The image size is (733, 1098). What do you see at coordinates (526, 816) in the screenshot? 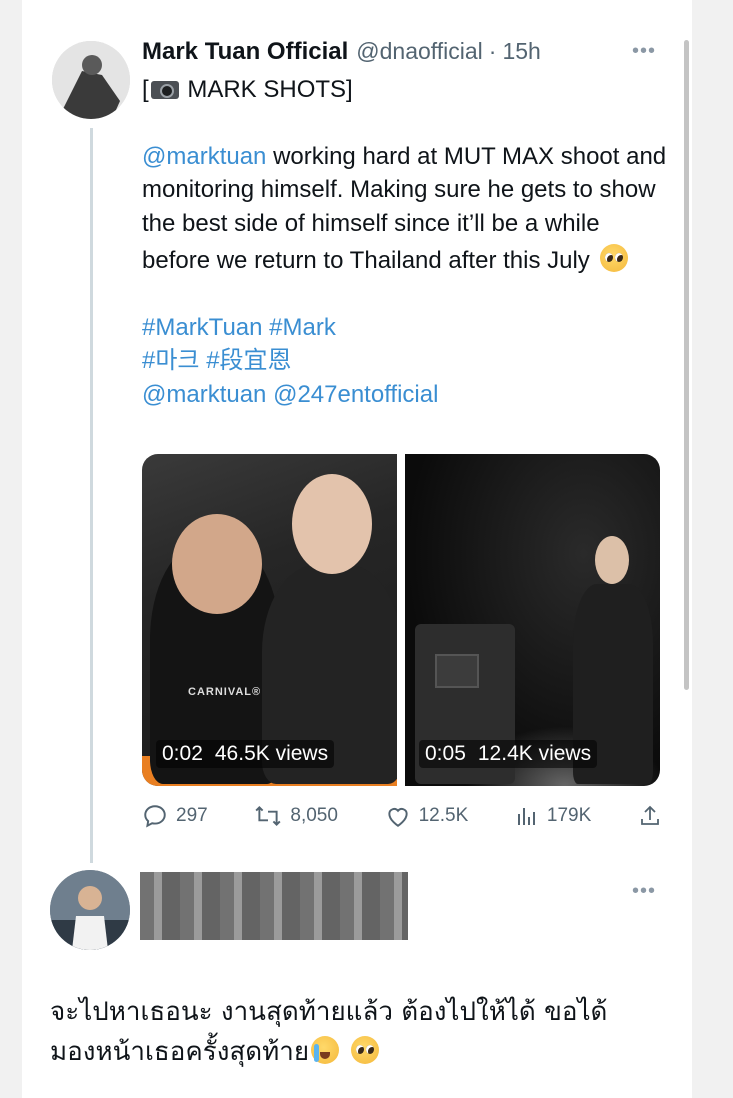
I see `views-chart-icon` at bounding box center [526, 816].